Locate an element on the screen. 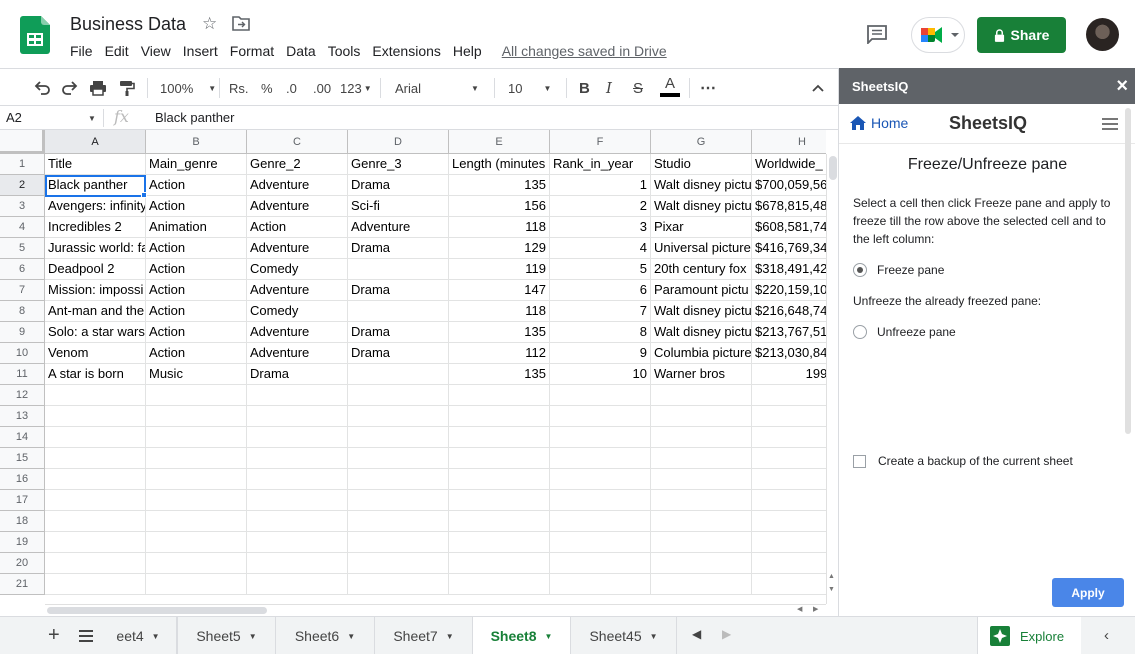  table-cell: 4 is located at coordinates (600, 248).